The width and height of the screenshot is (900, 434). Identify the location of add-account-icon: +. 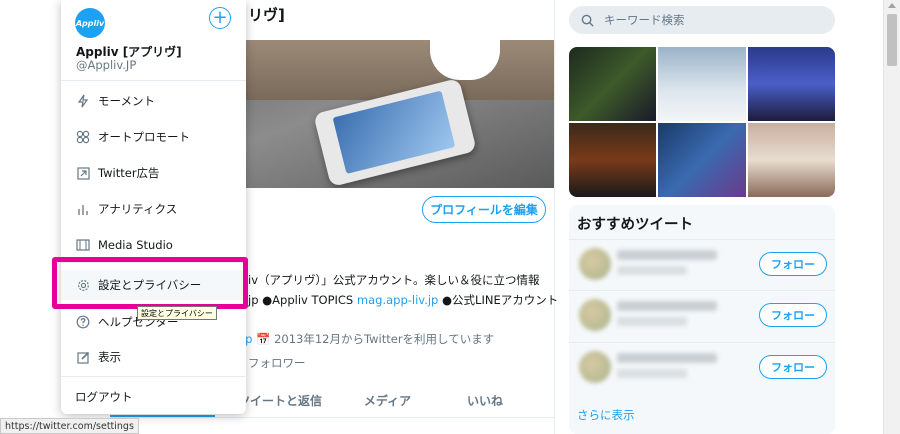
(220, 18).